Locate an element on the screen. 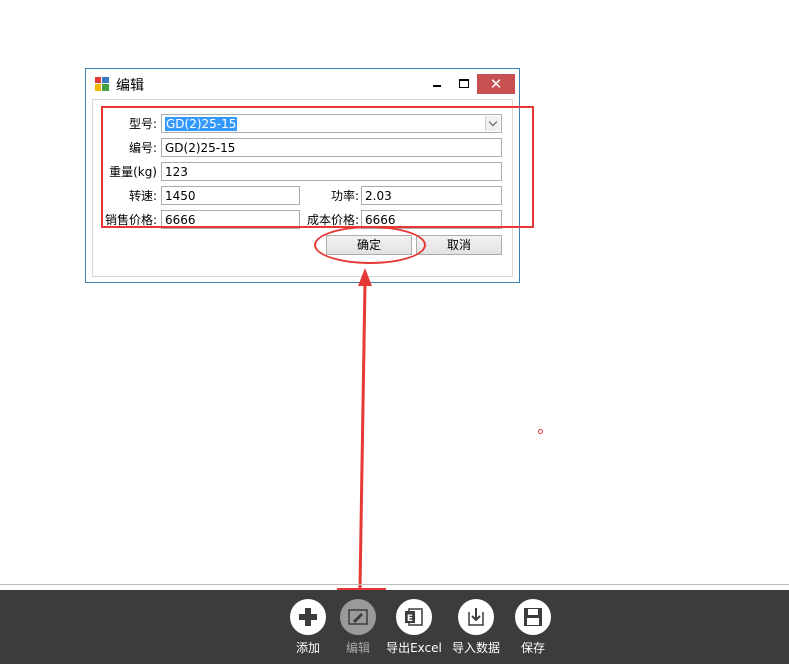 The width and height of the screenshot is (789, 664). excel-icon: E is located at coordinates (414, 617).